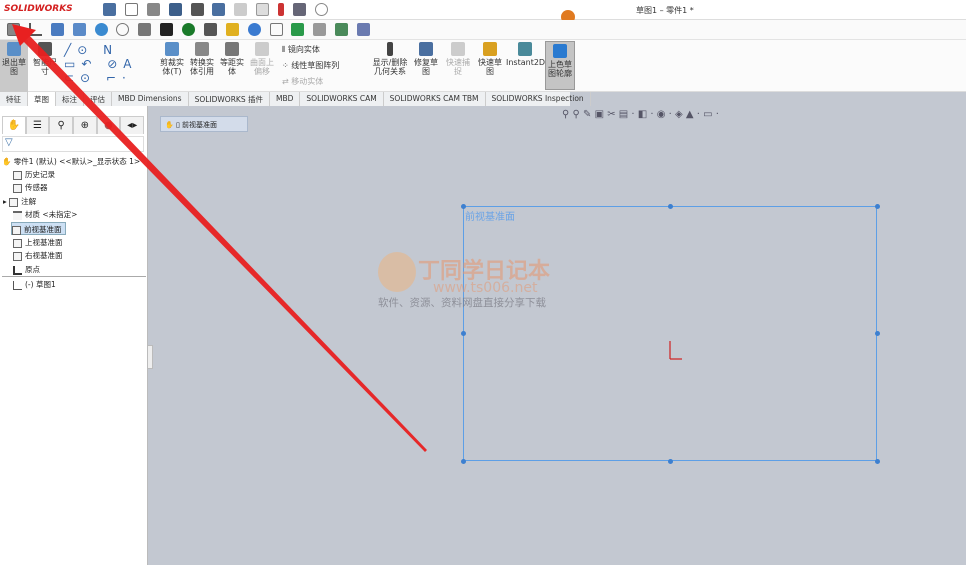  What do you see at coordinates (675, 350) in the screenshot?
I see `origin-icon` at bounding box center [675, 350].